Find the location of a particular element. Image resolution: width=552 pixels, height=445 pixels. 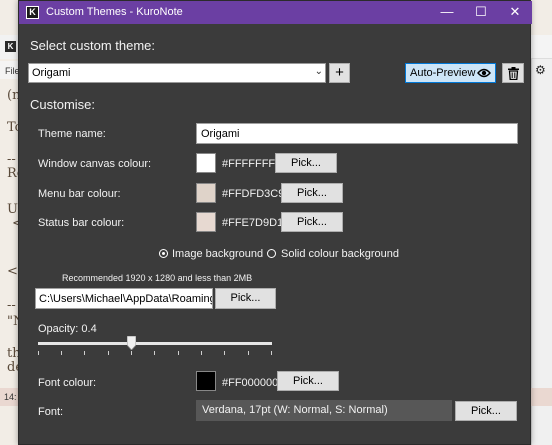

plus-icon: + is located at coordinates (339, 72).